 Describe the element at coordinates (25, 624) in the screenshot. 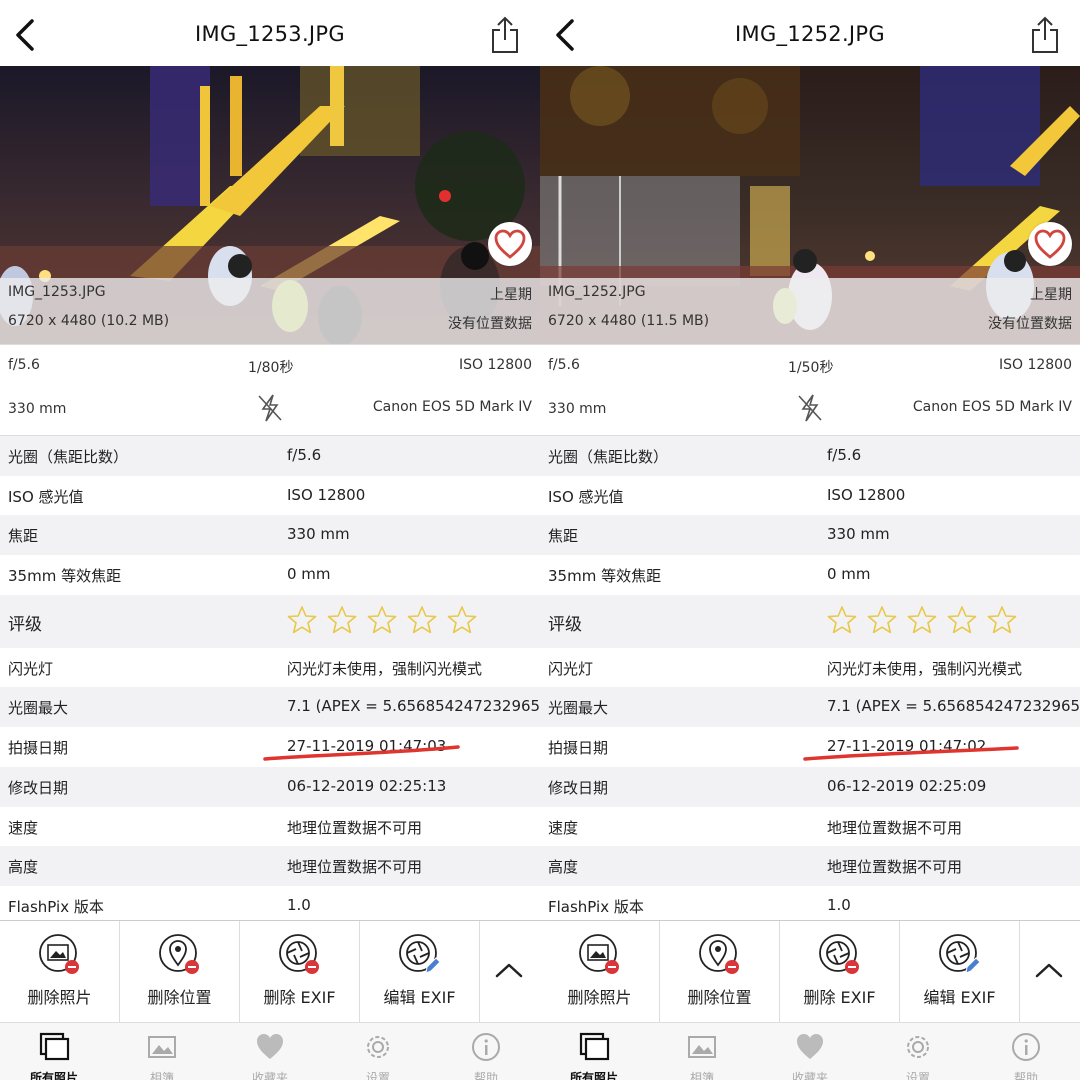

I see `row-label: 评级` at that location.